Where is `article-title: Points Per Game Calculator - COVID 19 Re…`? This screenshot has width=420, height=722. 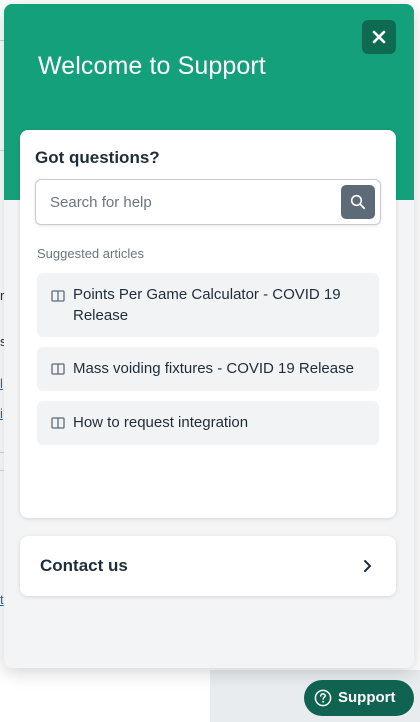 article-title: Points Per Game Calculator - COVID 19 Re… is located at coordinates (207, 305).